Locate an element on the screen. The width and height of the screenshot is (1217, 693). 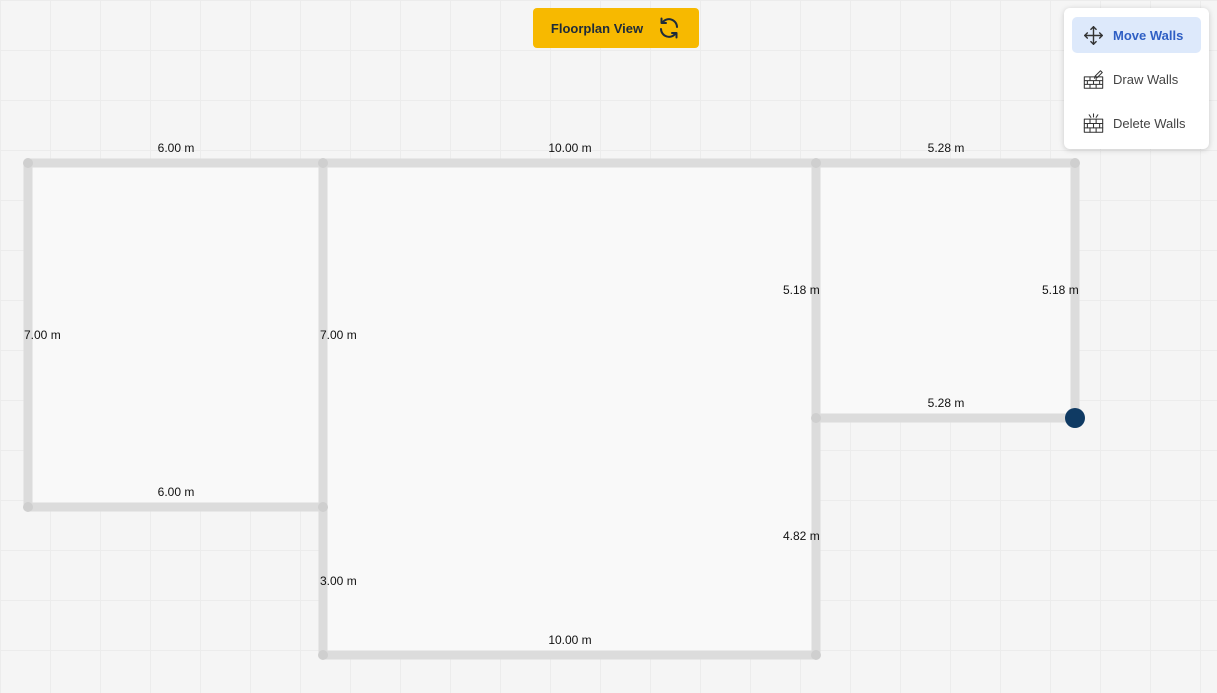
wall-tools-panel: Move Walls Draw Walls Delete Walls is located at coordinates (1136, 78).